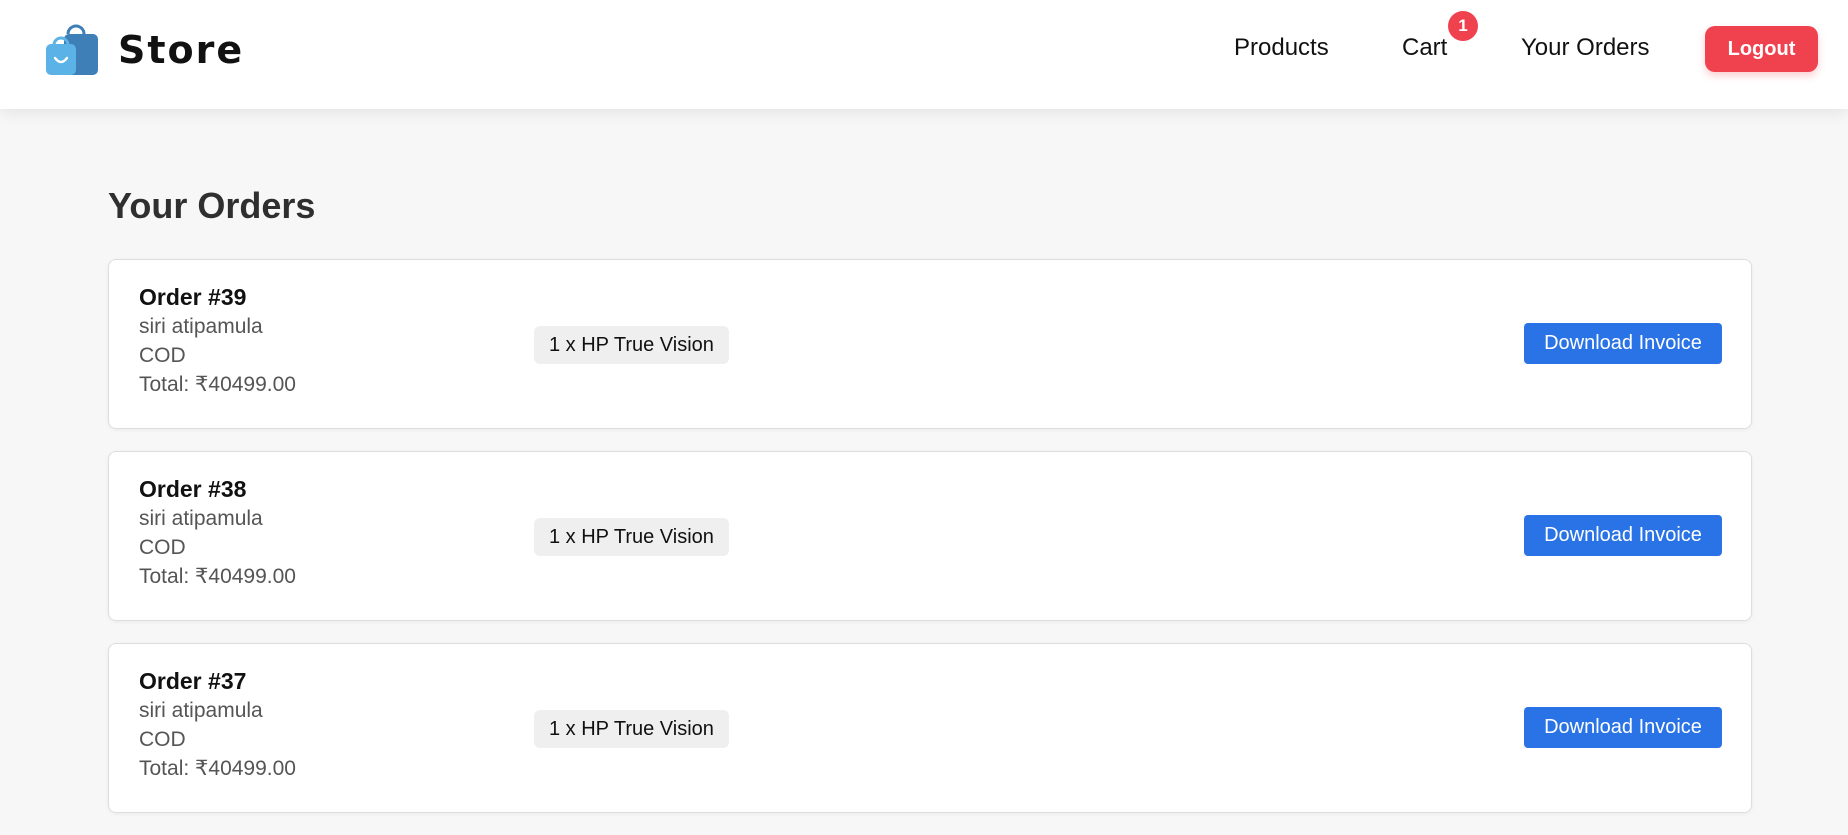 The image size is (1848, 835). What do you see at coordinates (212, 205) in the screenshot?
I see `page-title: Your Orders` at bounding box center [212, 205].